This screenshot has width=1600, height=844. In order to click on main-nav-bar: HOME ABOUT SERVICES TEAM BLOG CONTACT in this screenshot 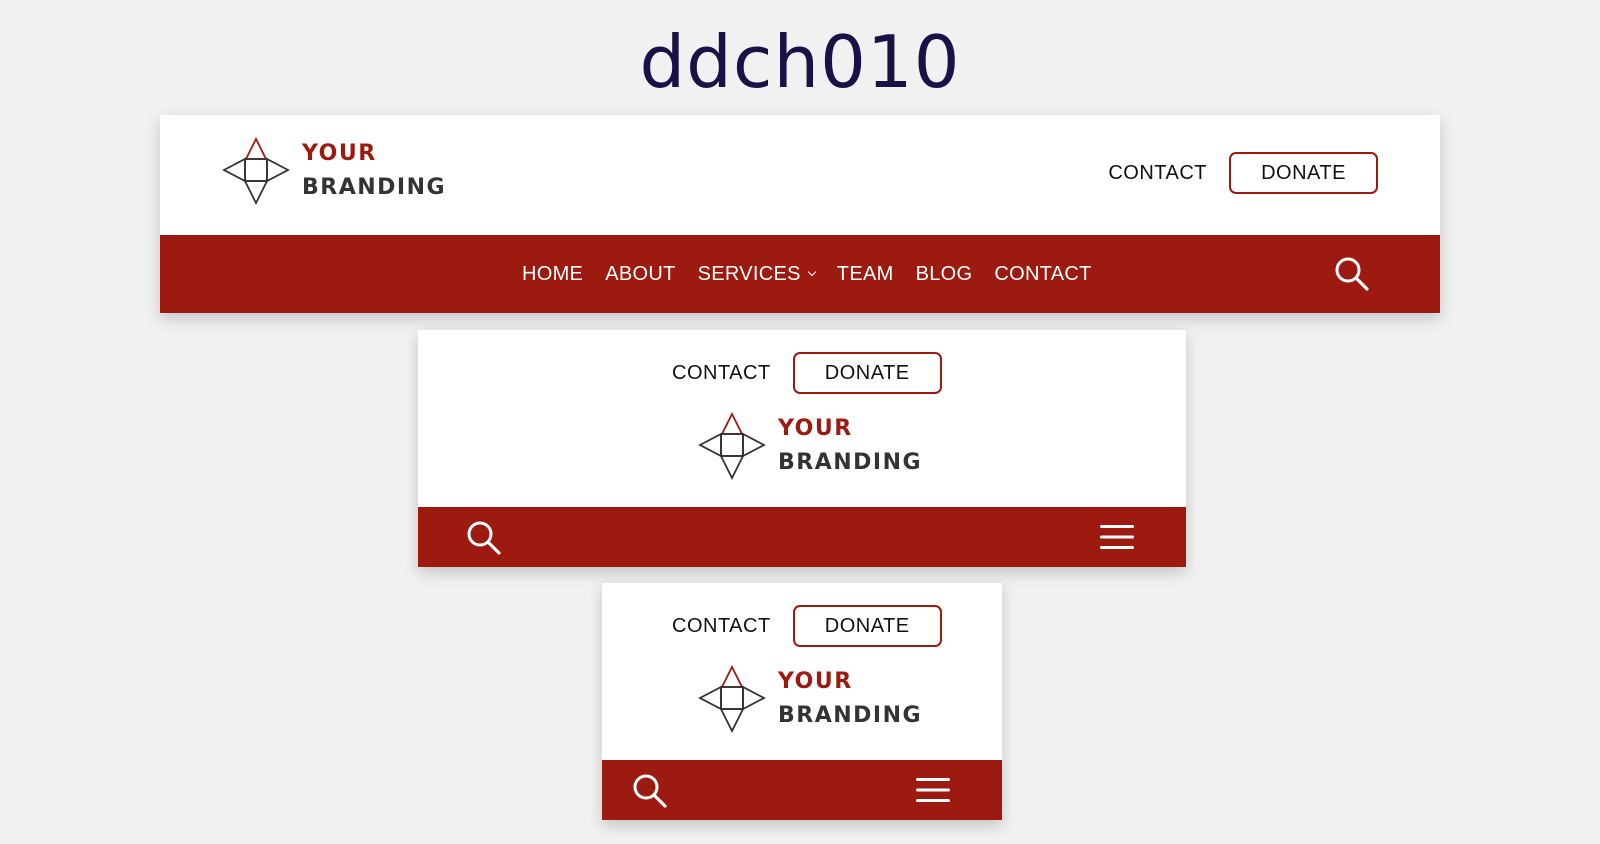, I will do `click(800, 274)`.